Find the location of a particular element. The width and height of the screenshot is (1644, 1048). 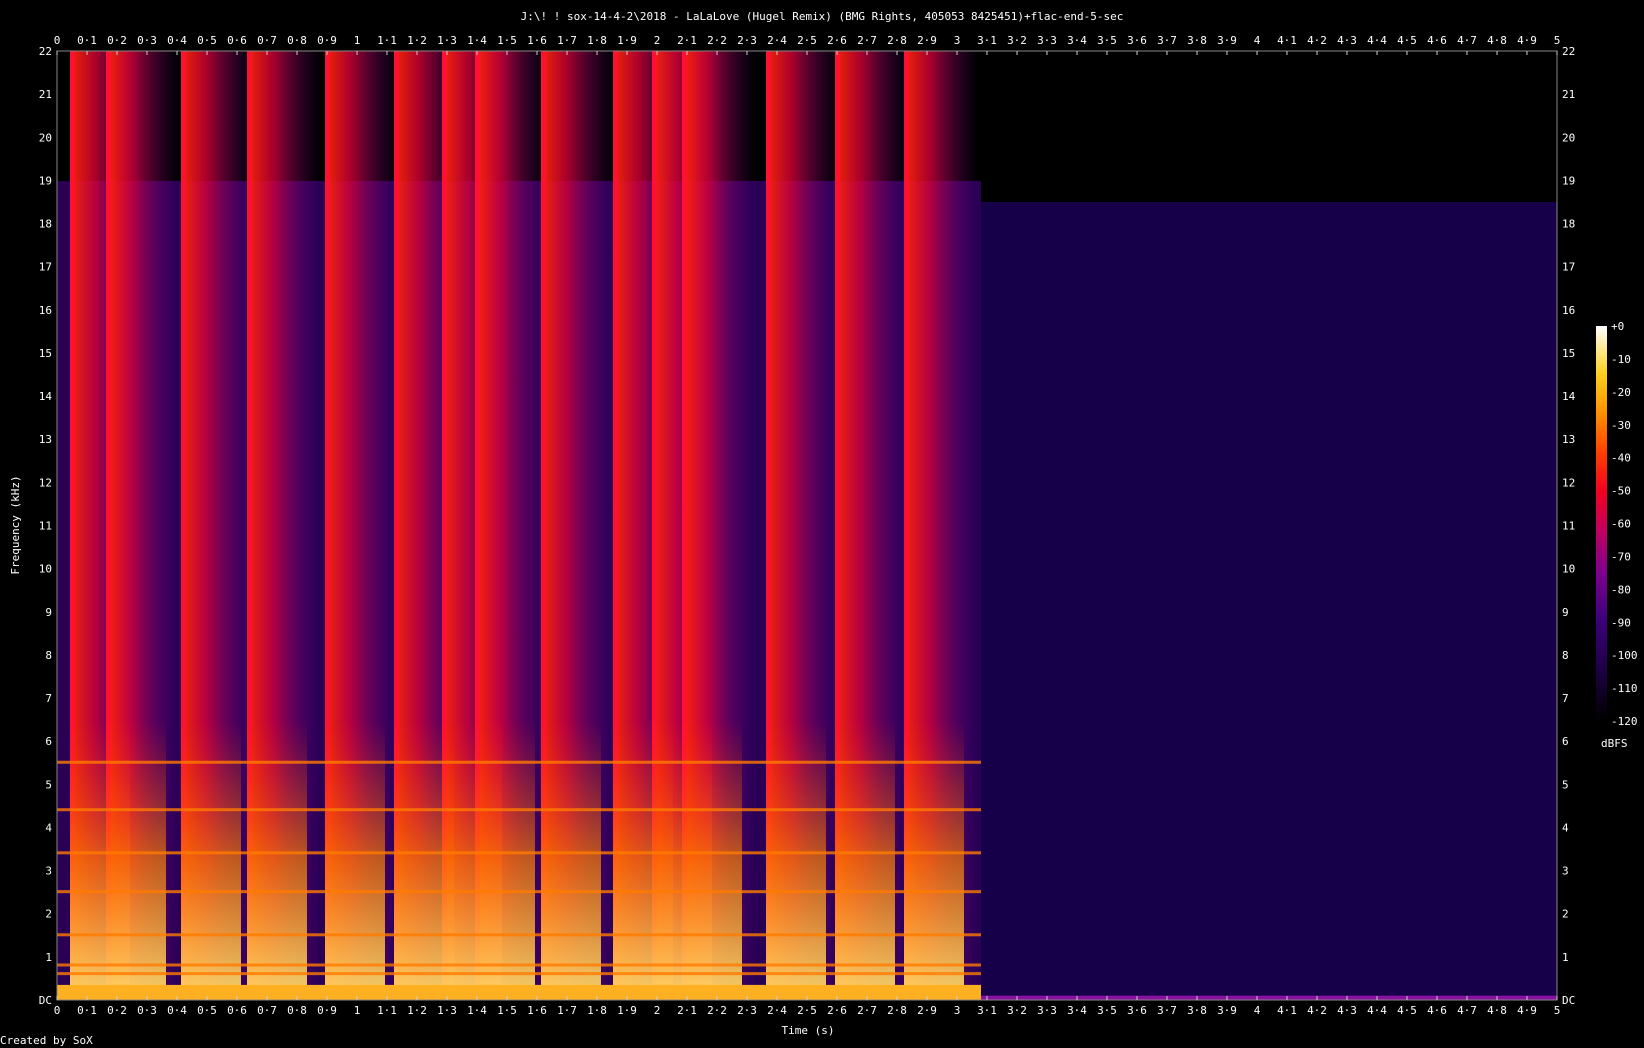

y-tick-label: 2 is located at coordinates (1565, 914).